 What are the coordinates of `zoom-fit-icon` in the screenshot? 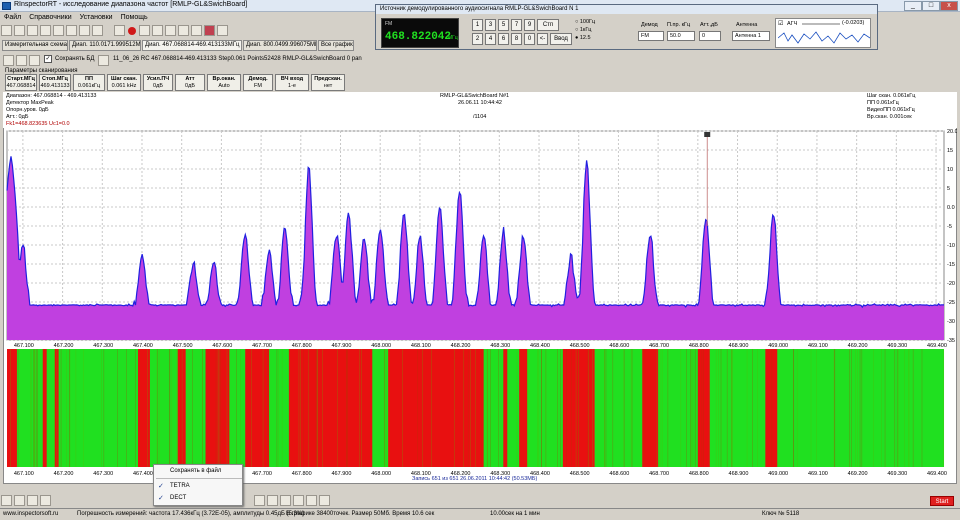 It's located at (32, 500).